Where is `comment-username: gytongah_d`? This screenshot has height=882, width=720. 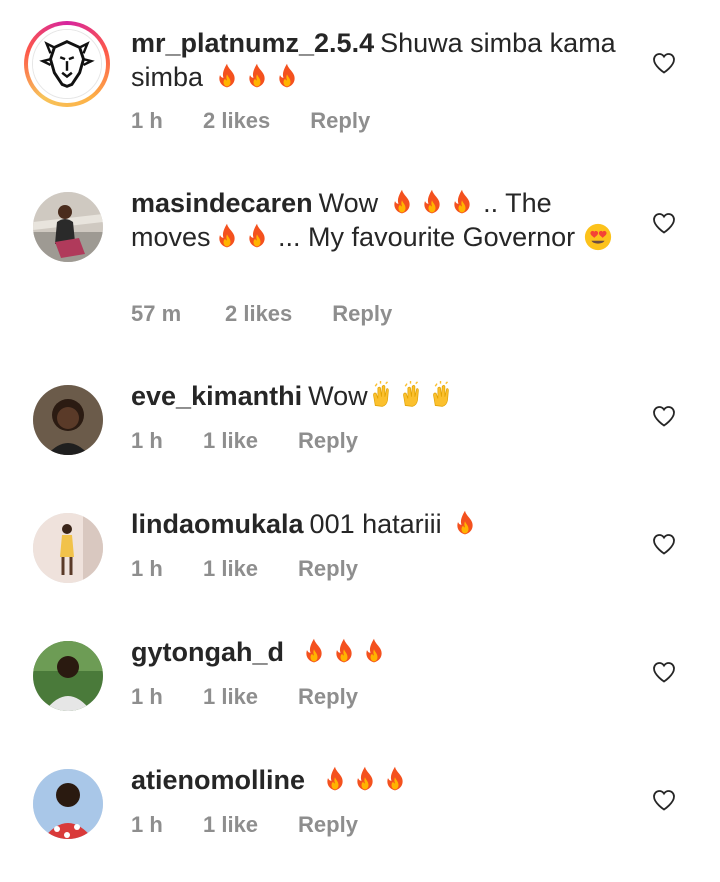
comment-username: gytongah_d is located at coordinates (207, 652).